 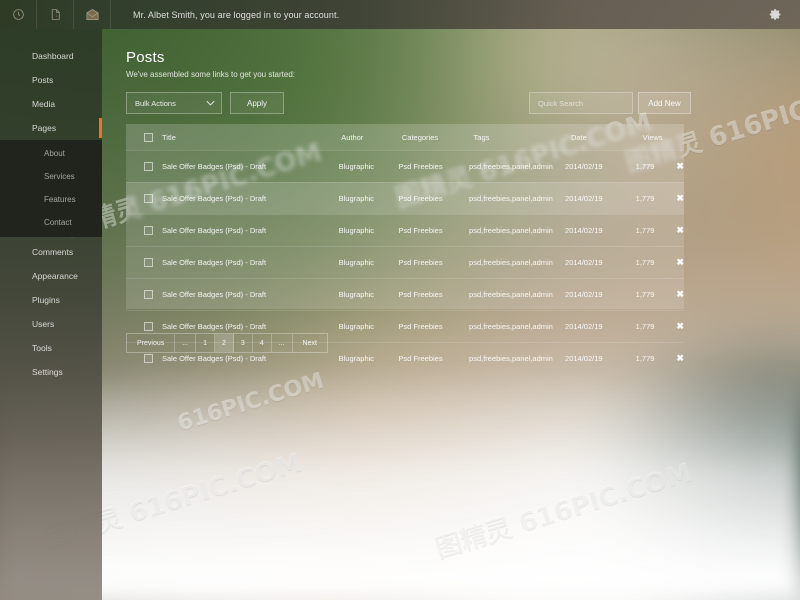 What do you see at coordinates (43, 324) in the screenshot?
I see `sidebar-item-label: Users` at bounding box center [43, 324].